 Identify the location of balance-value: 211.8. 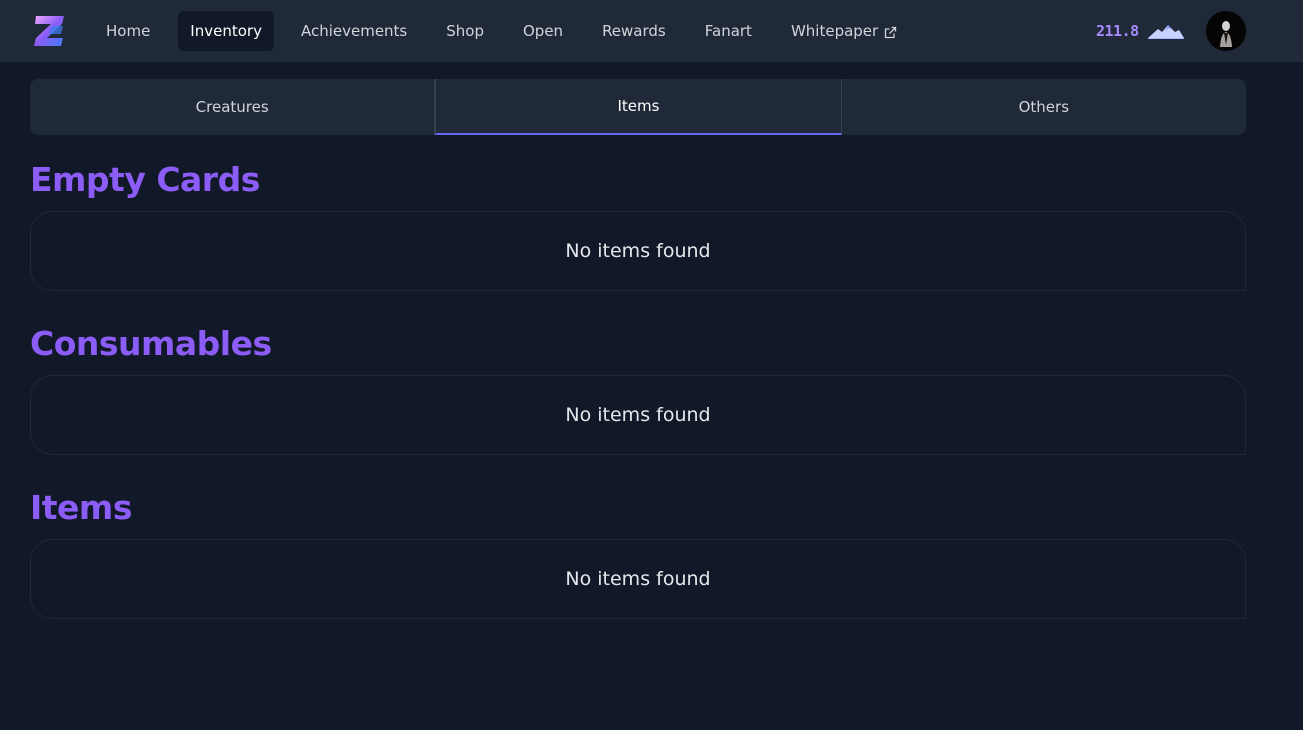
(1117, 31).